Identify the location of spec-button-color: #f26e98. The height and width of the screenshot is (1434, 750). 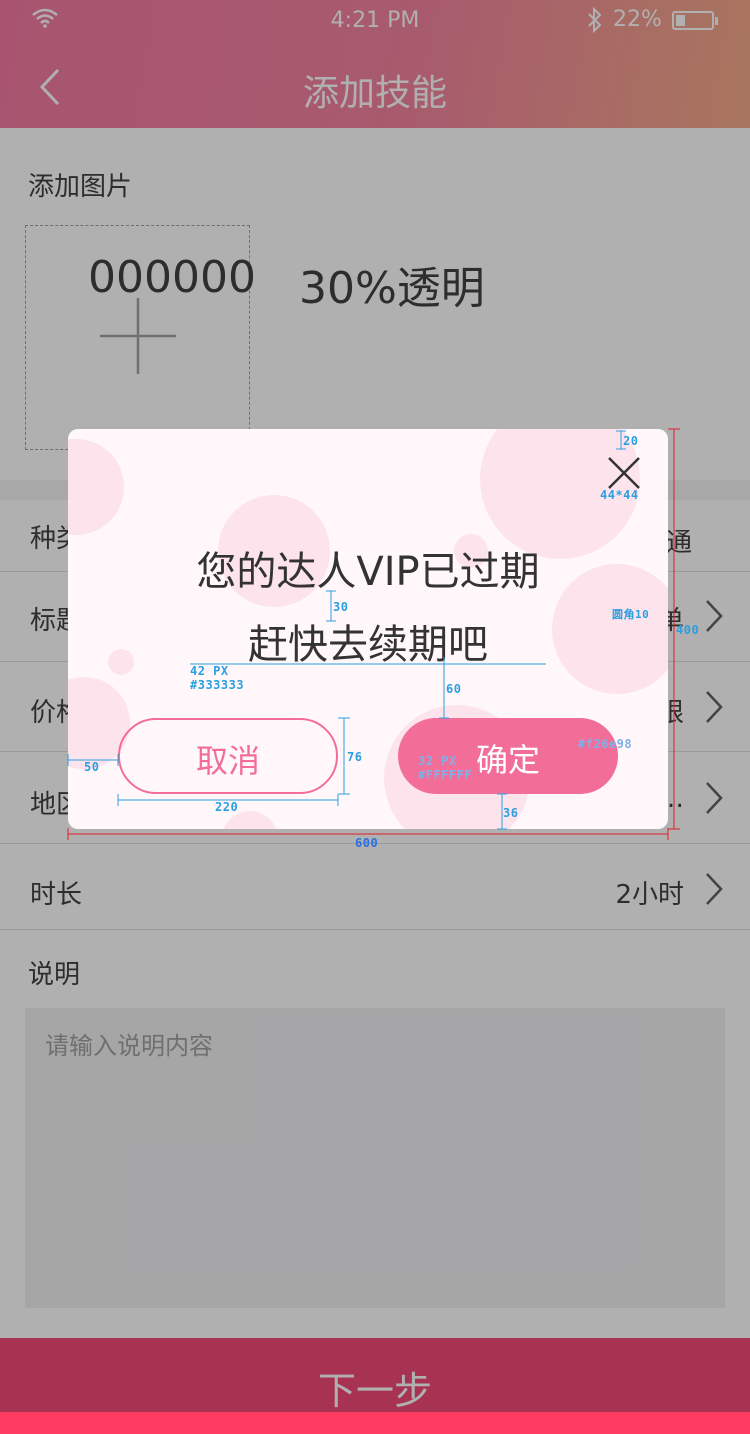
(605, 744).